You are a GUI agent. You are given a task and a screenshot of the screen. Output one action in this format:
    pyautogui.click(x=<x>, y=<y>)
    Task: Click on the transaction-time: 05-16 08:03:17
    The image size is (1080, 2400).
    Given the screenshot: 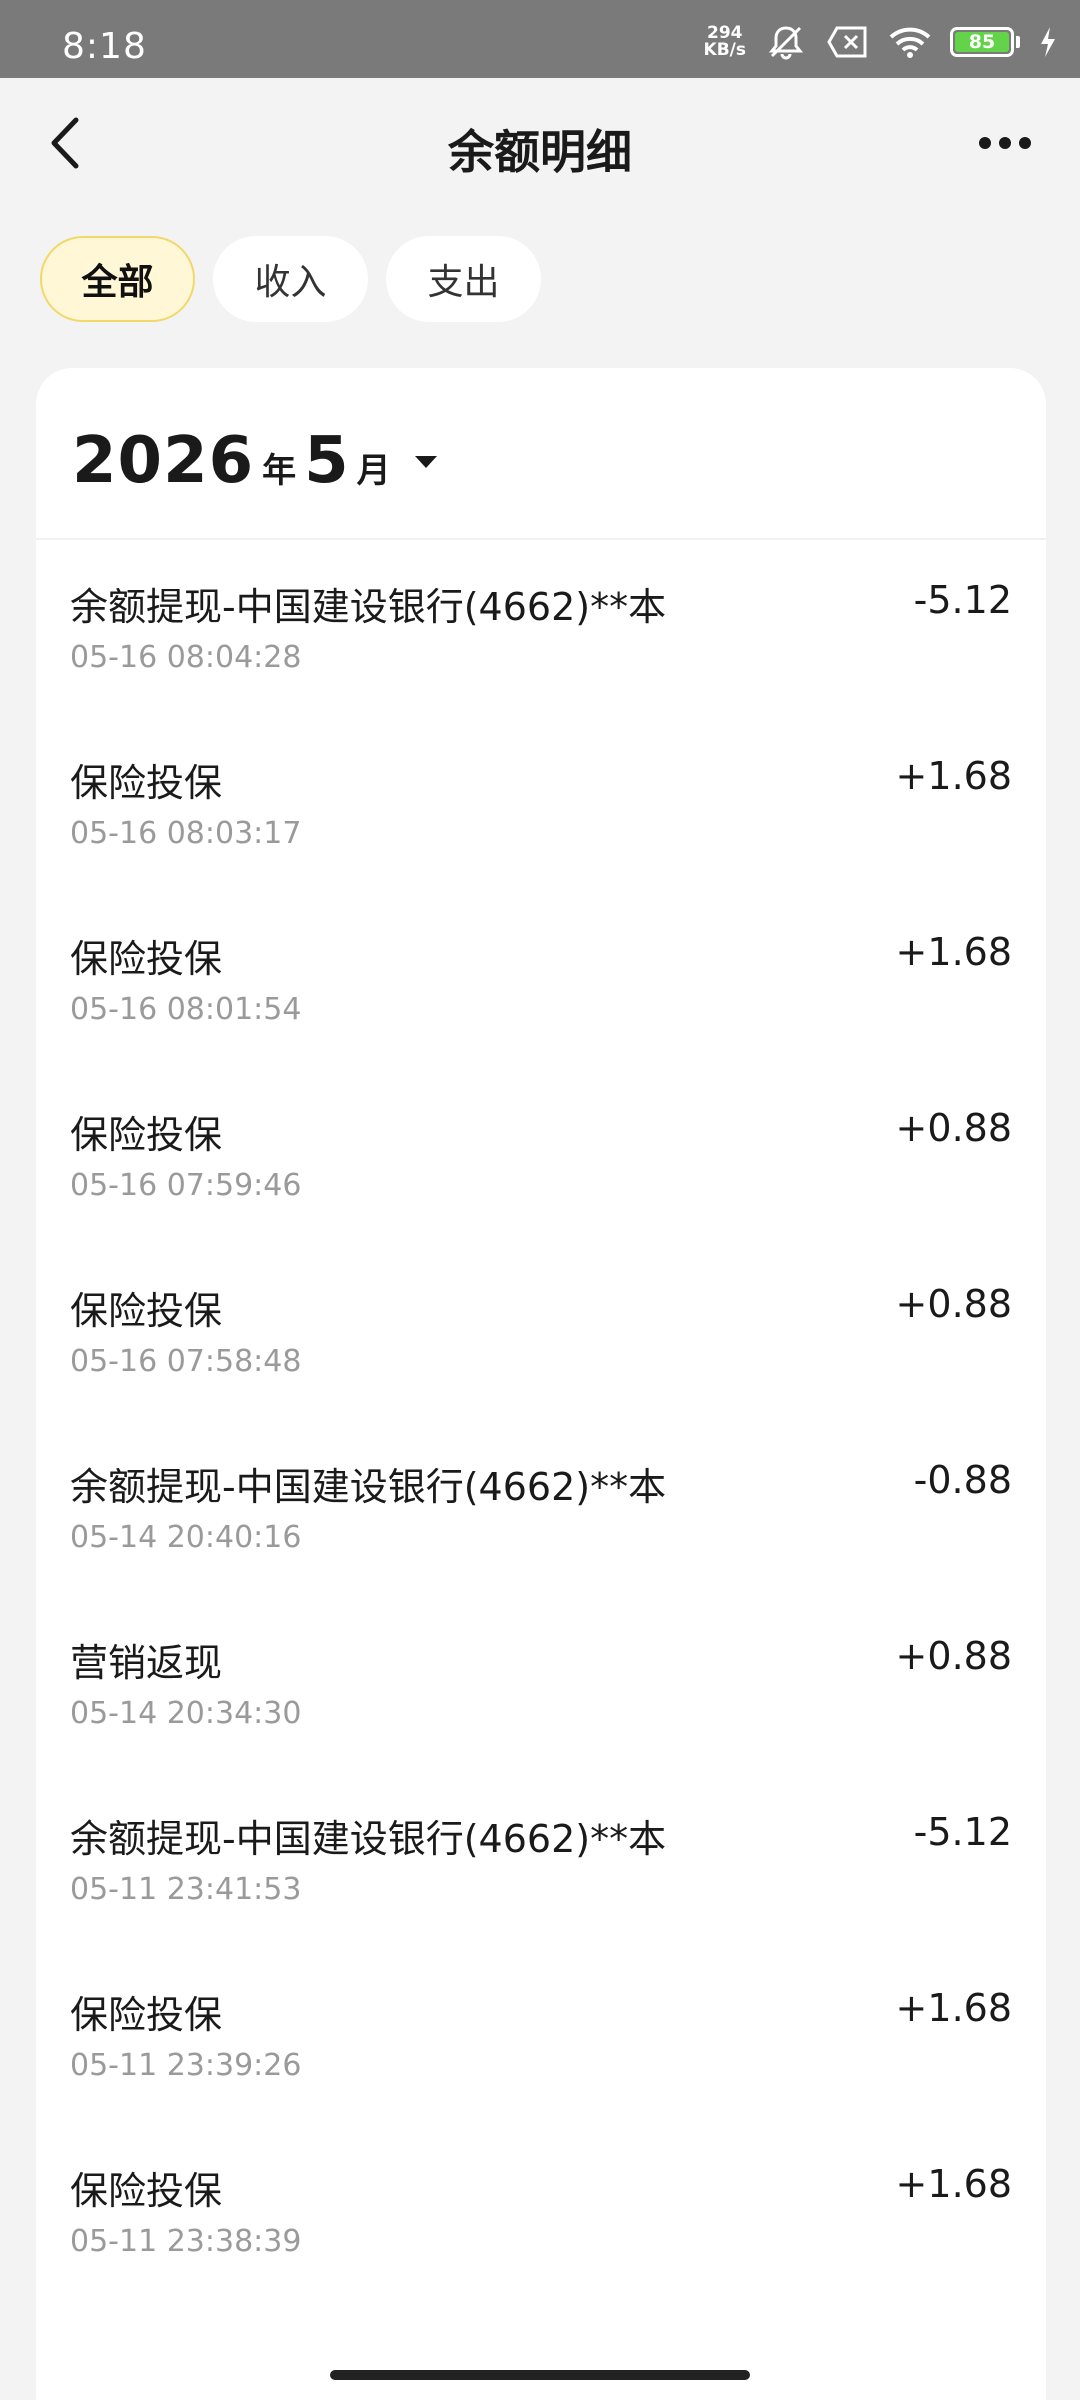 What is the action you would take?
    pyautogui.click(x=186, y=833)
    